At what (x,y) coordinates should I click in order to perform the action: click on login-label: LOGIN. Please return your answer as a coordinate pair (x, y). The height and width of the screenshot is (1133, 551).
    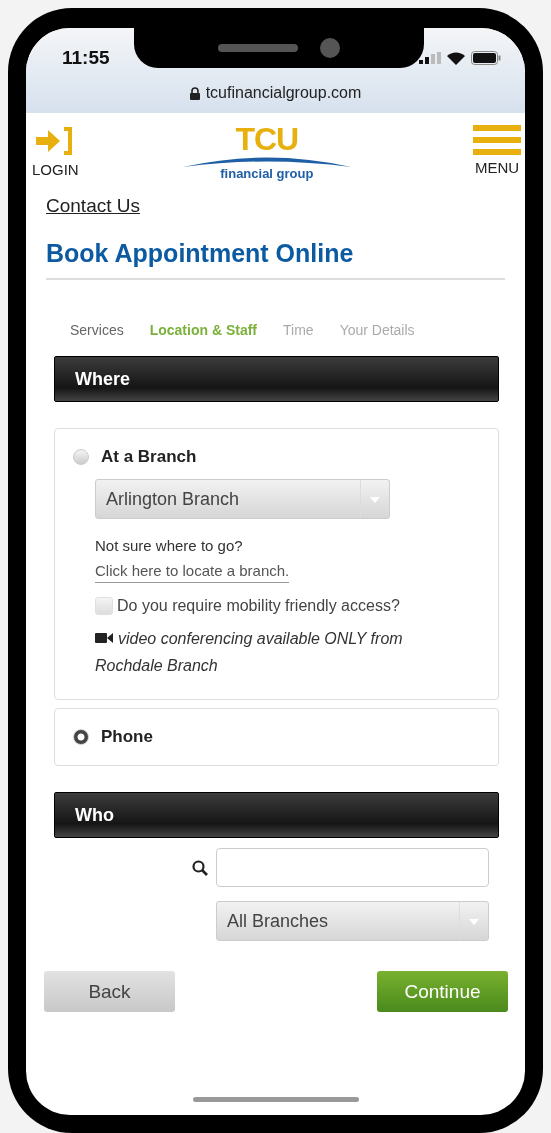
    Looking at the image, I should click on (55, 169).